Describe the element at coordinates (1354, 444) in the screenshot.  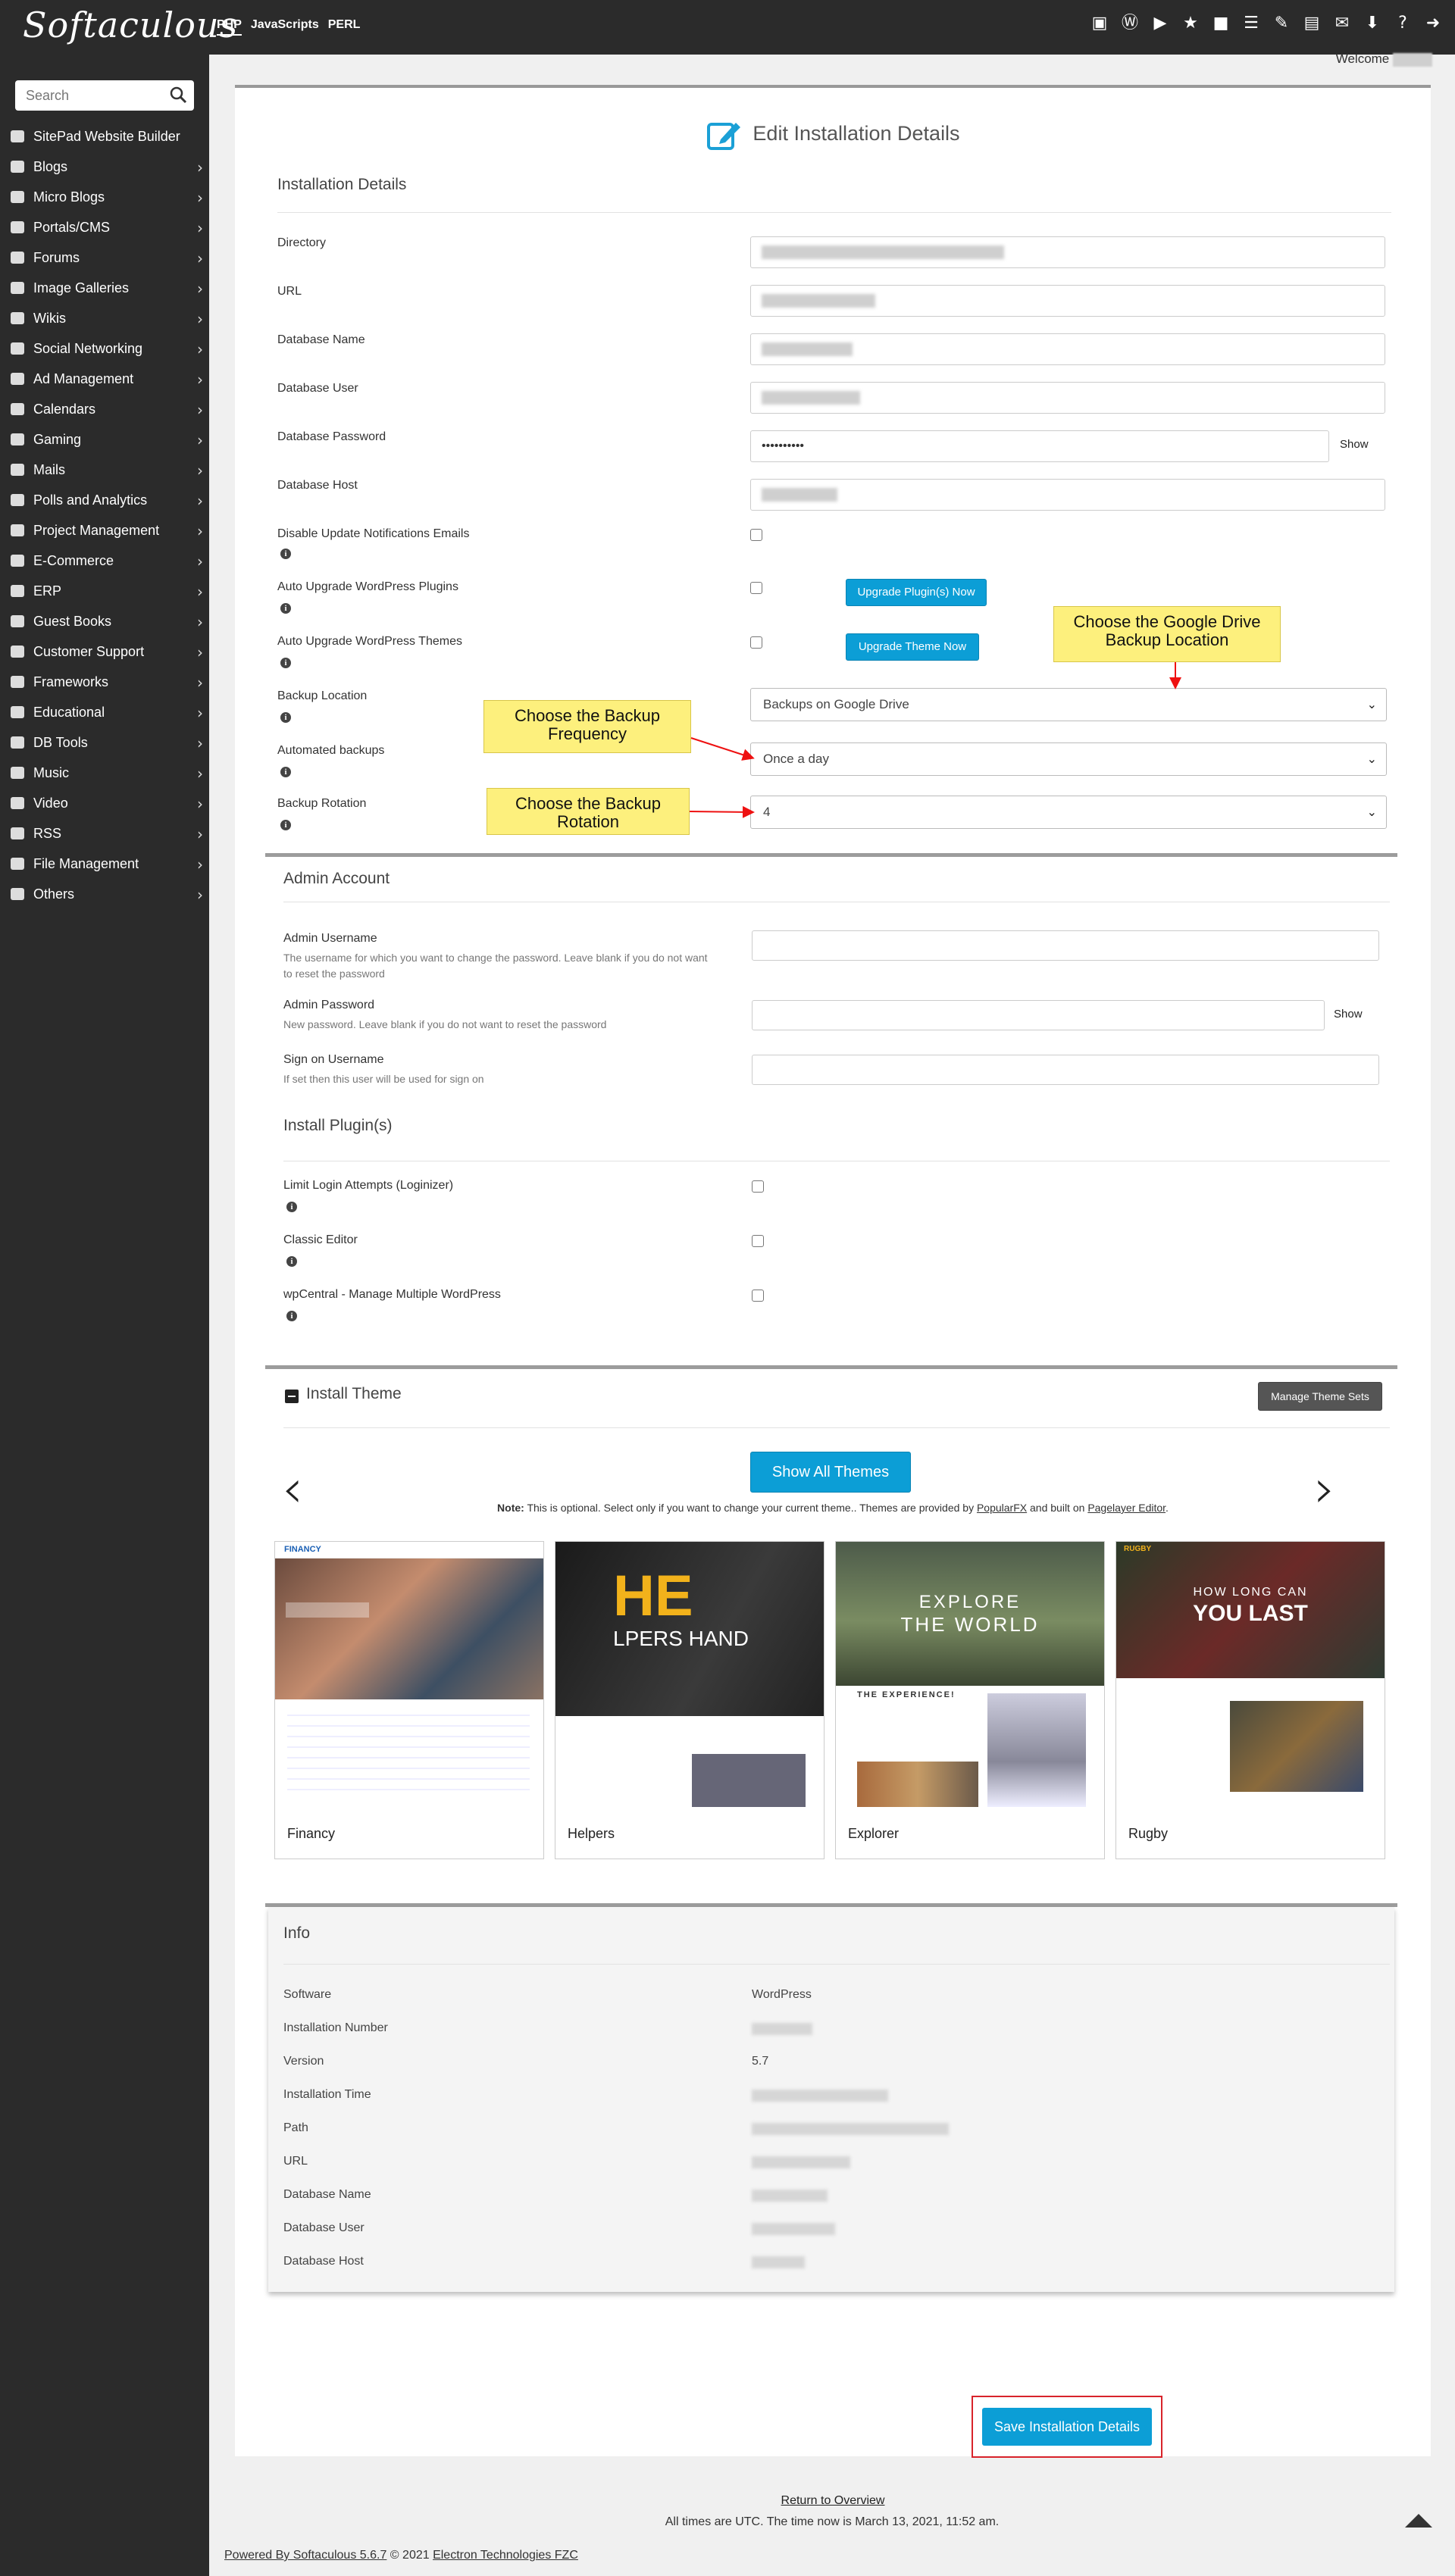
I see `show-password-toggle: Show` at that location.